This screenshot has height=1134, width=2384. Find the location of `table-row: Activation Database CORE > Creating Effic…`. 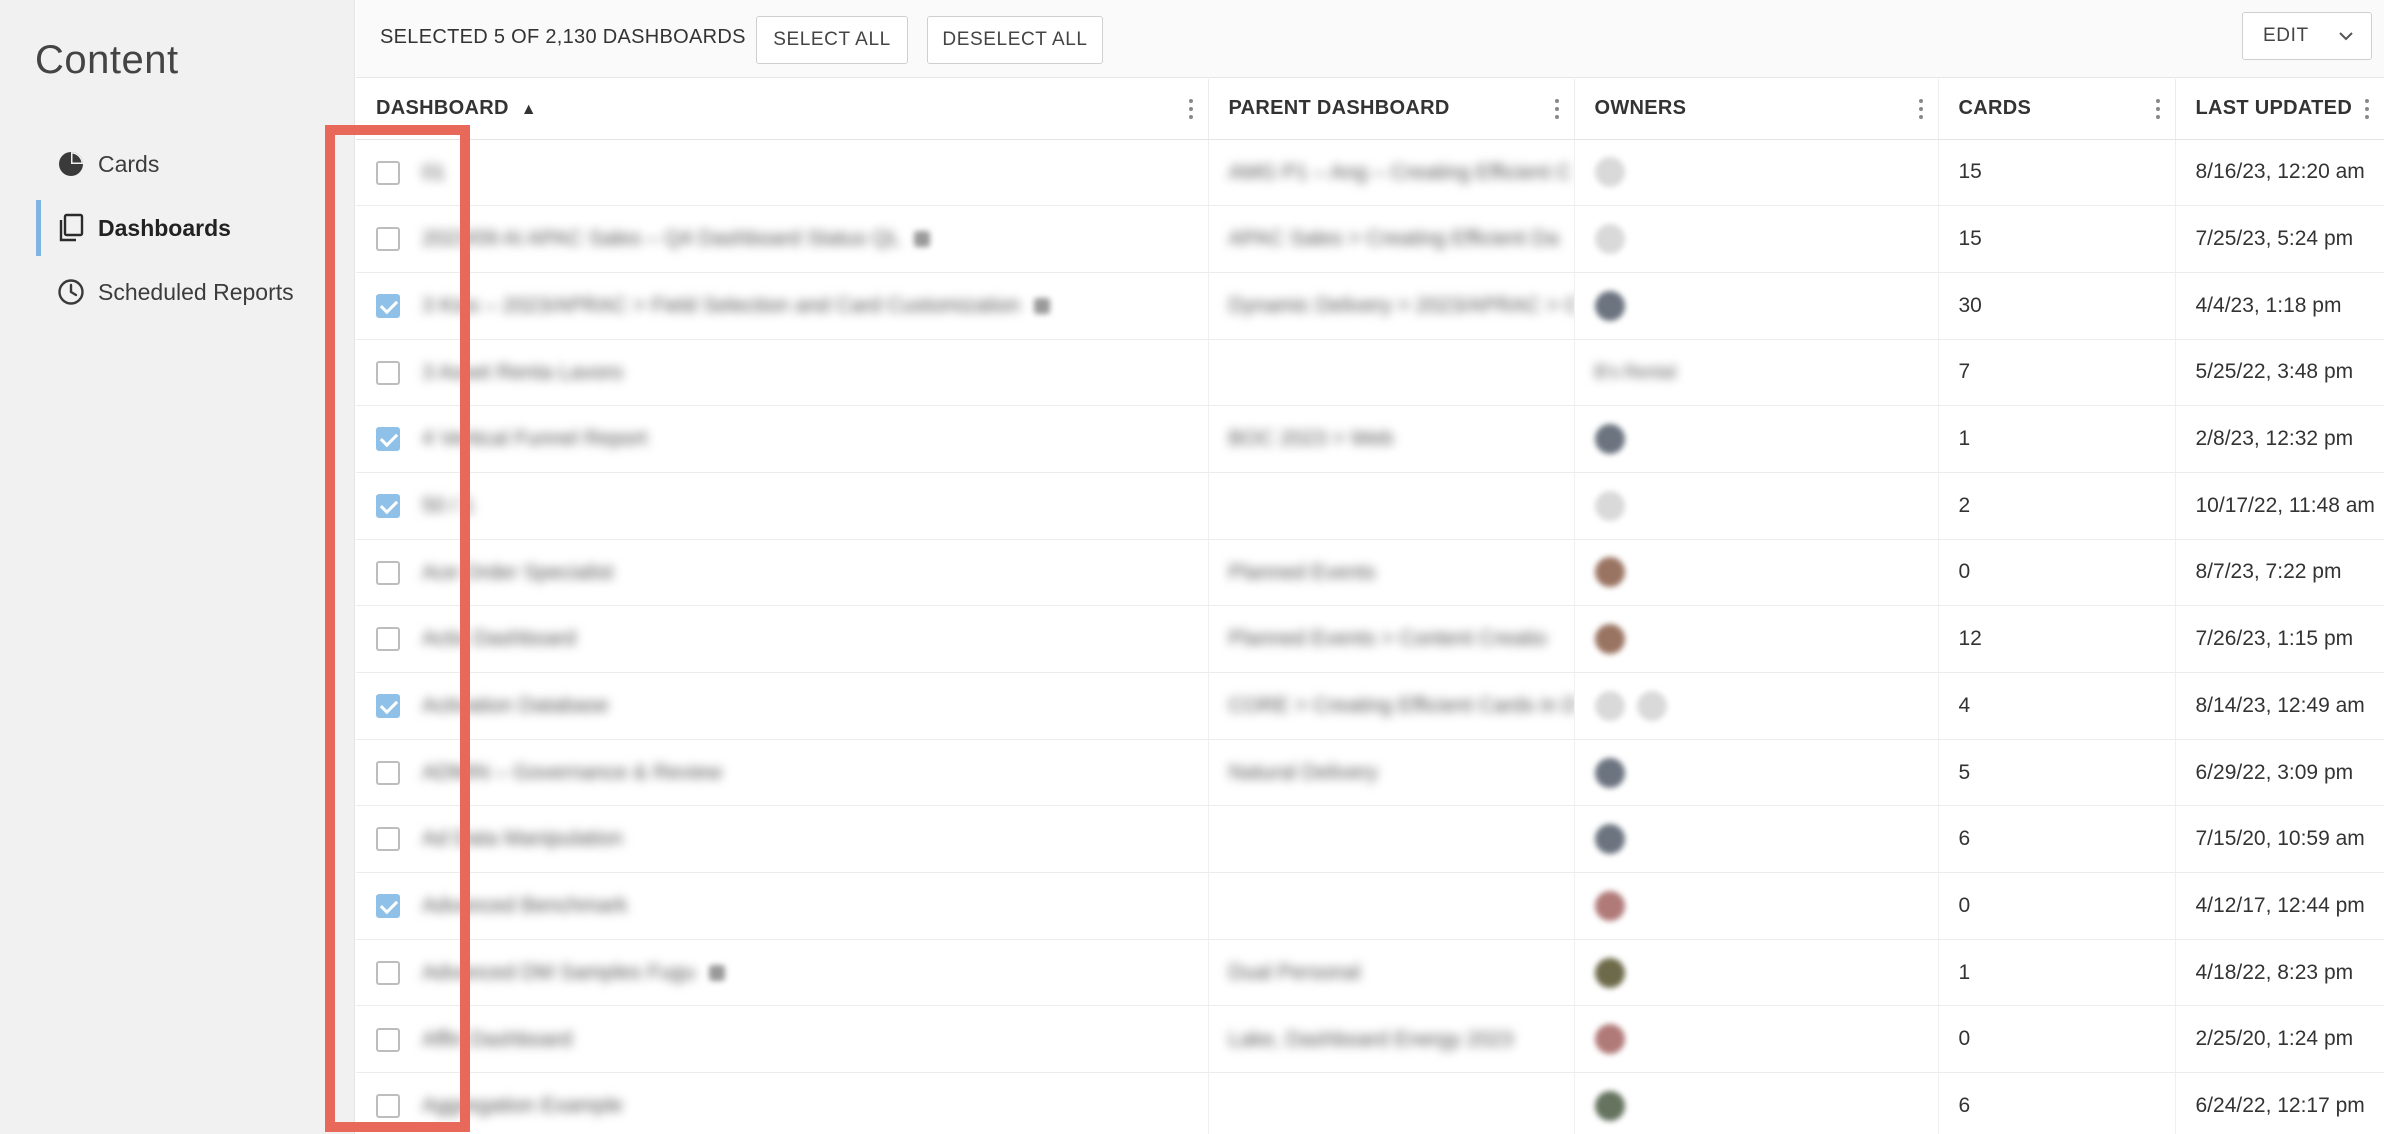

table-row: Activation Database CORE > Creating Effic… is located at coordinates (1370, 706).